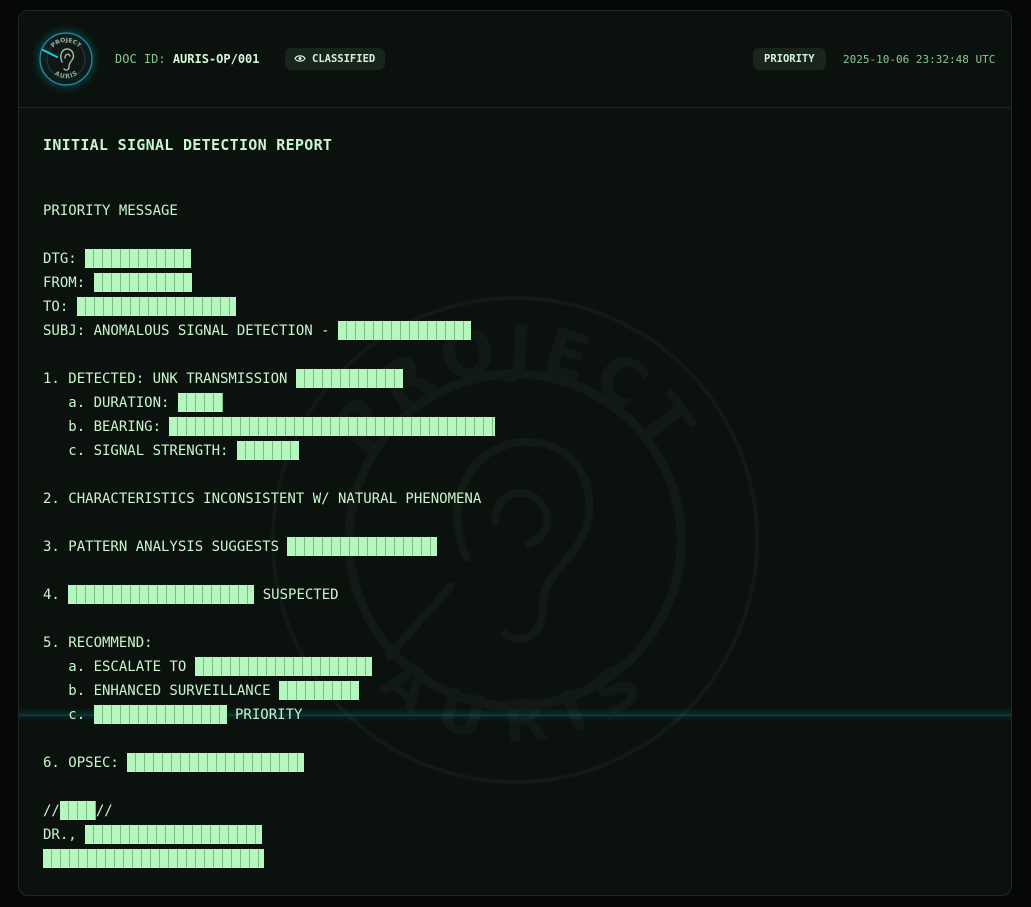  Describe the element at coordinates (110, 403) in the screenshot. I see `item-1a-text: a. DURATION:` at that location.